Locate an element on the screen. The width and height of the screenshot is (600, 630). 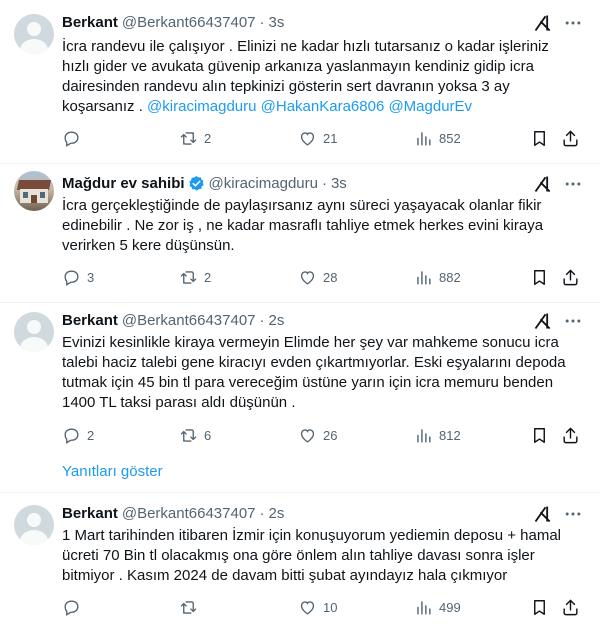
action-bar: 2 6 26 812 is located at coordinates (322, 435).